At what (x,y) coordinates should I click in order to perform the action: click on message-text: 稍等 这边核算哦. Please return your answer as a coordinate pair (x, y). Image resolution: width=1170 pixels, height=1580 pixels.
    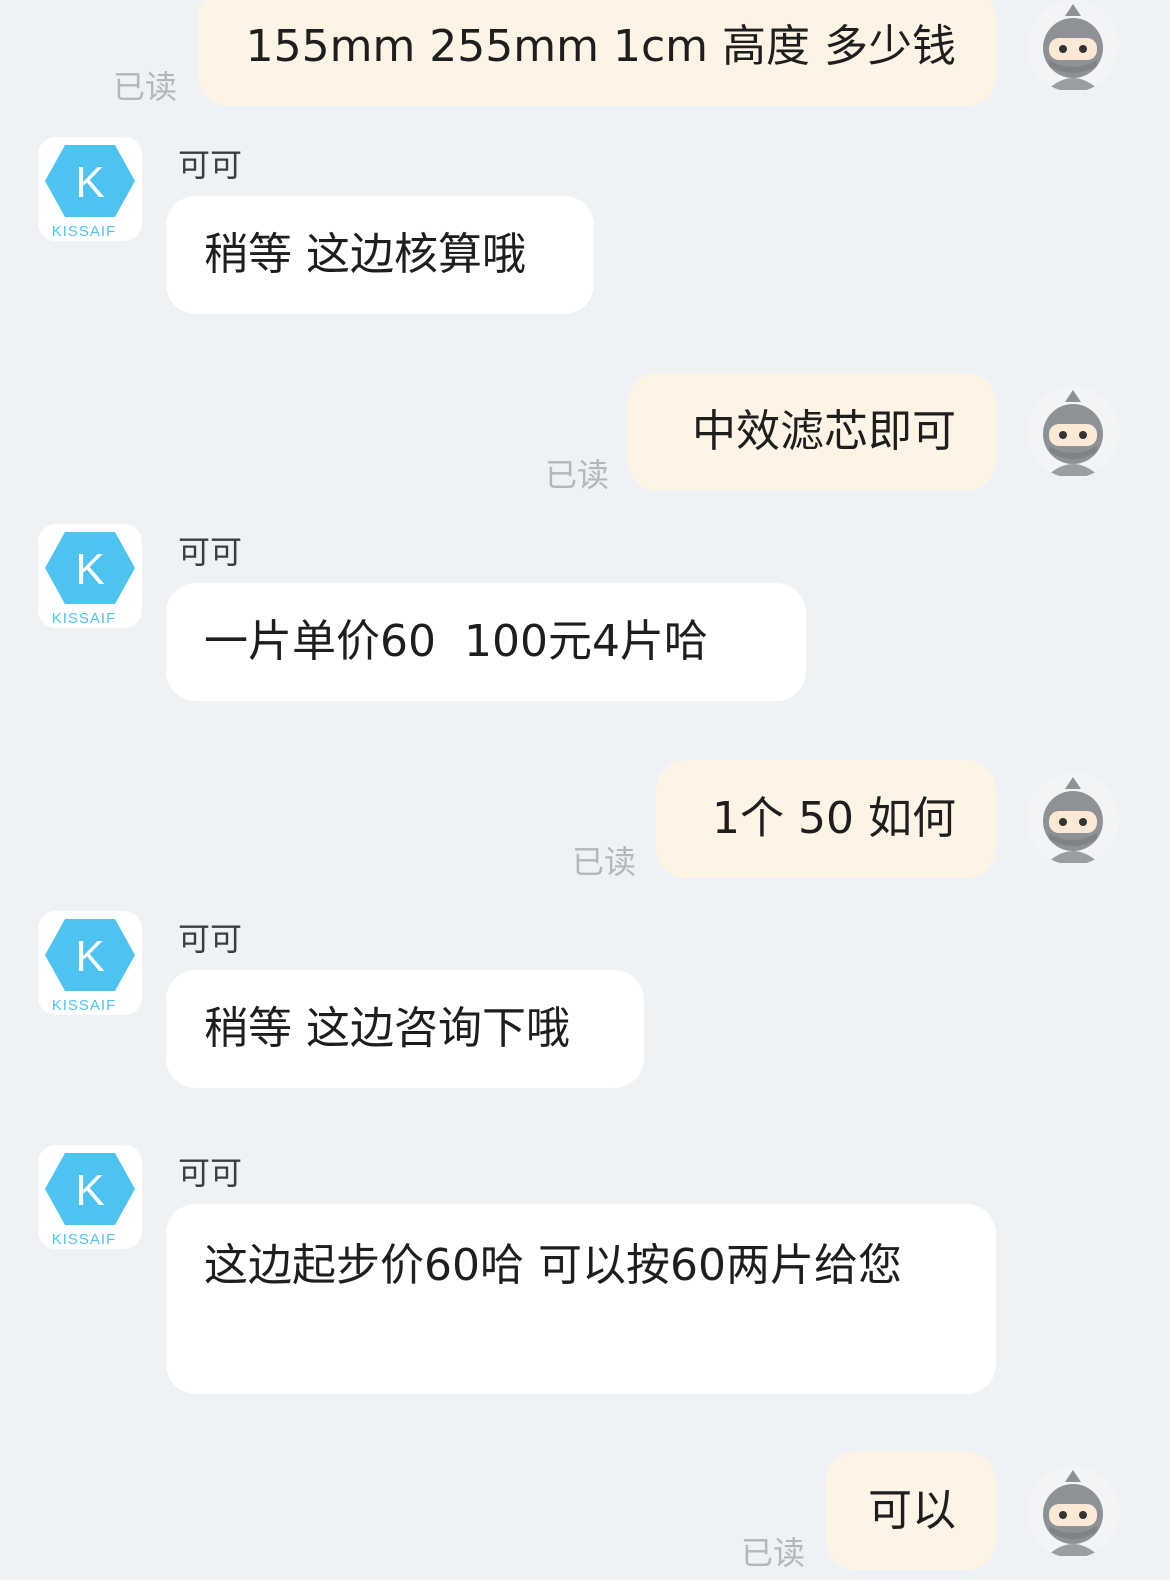
    Looking at the image, I should click on (365, 254).